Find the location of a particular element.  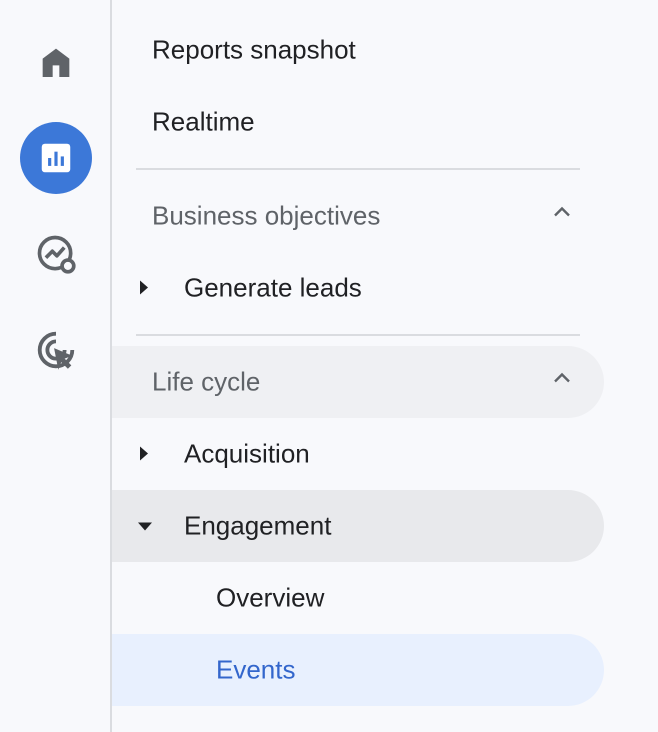

home-icon is located at coordinates (56, 62).